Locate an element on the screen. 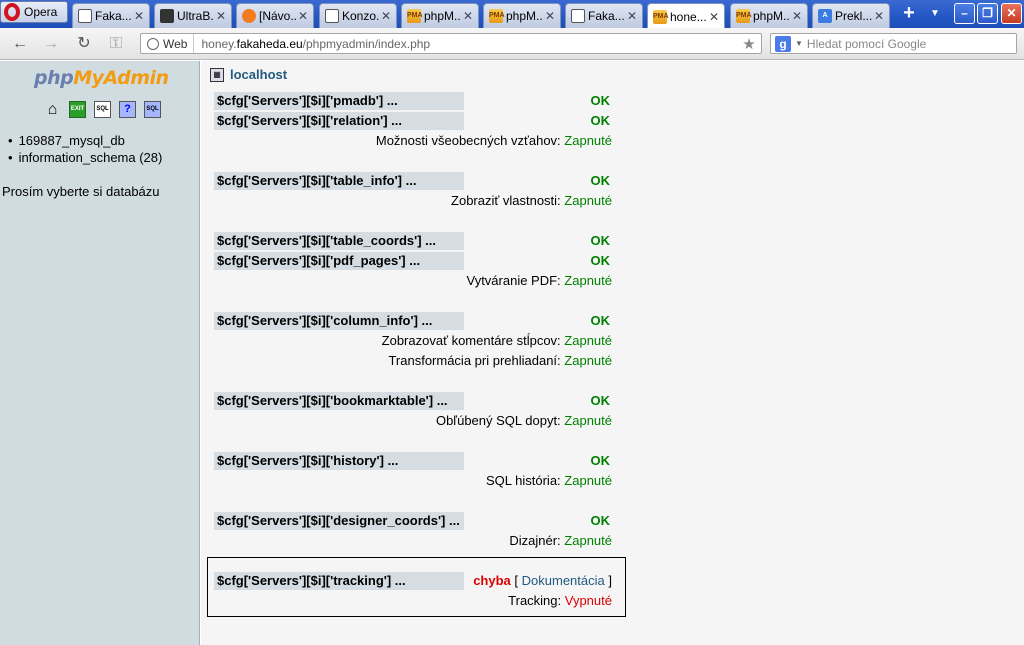 This screenshot has height=645, width=1024. logo-php-text: php is located at coordinates (54, 78).